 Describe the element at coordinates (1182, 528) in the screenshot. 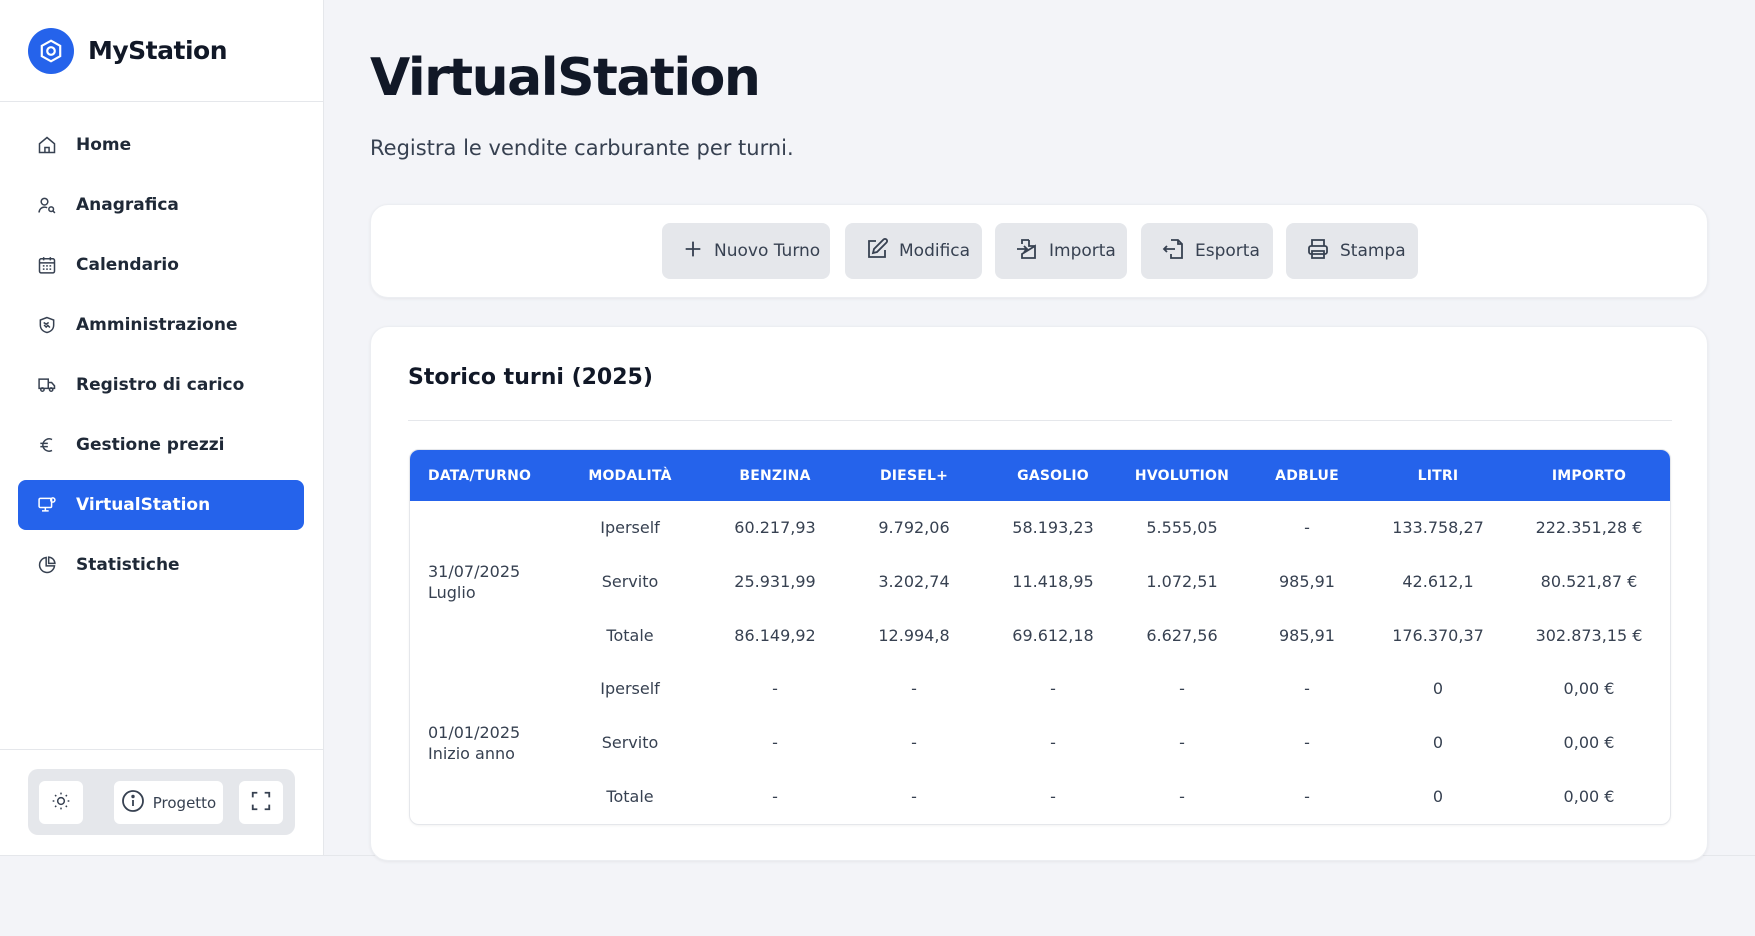

I see `hvolution-cell: 5.555,05` at that location.